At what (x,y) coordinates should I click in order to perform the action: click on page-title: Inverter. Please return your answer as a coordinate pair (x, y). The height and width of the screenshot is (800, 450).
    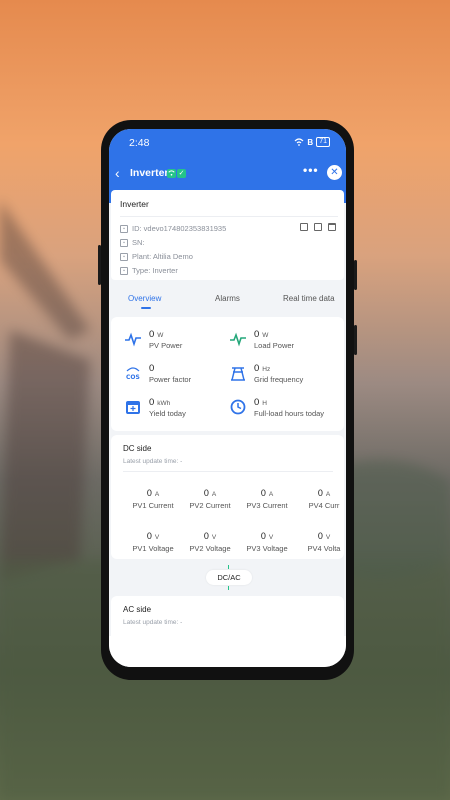
    Looking at the image, I should click on (149, 173).